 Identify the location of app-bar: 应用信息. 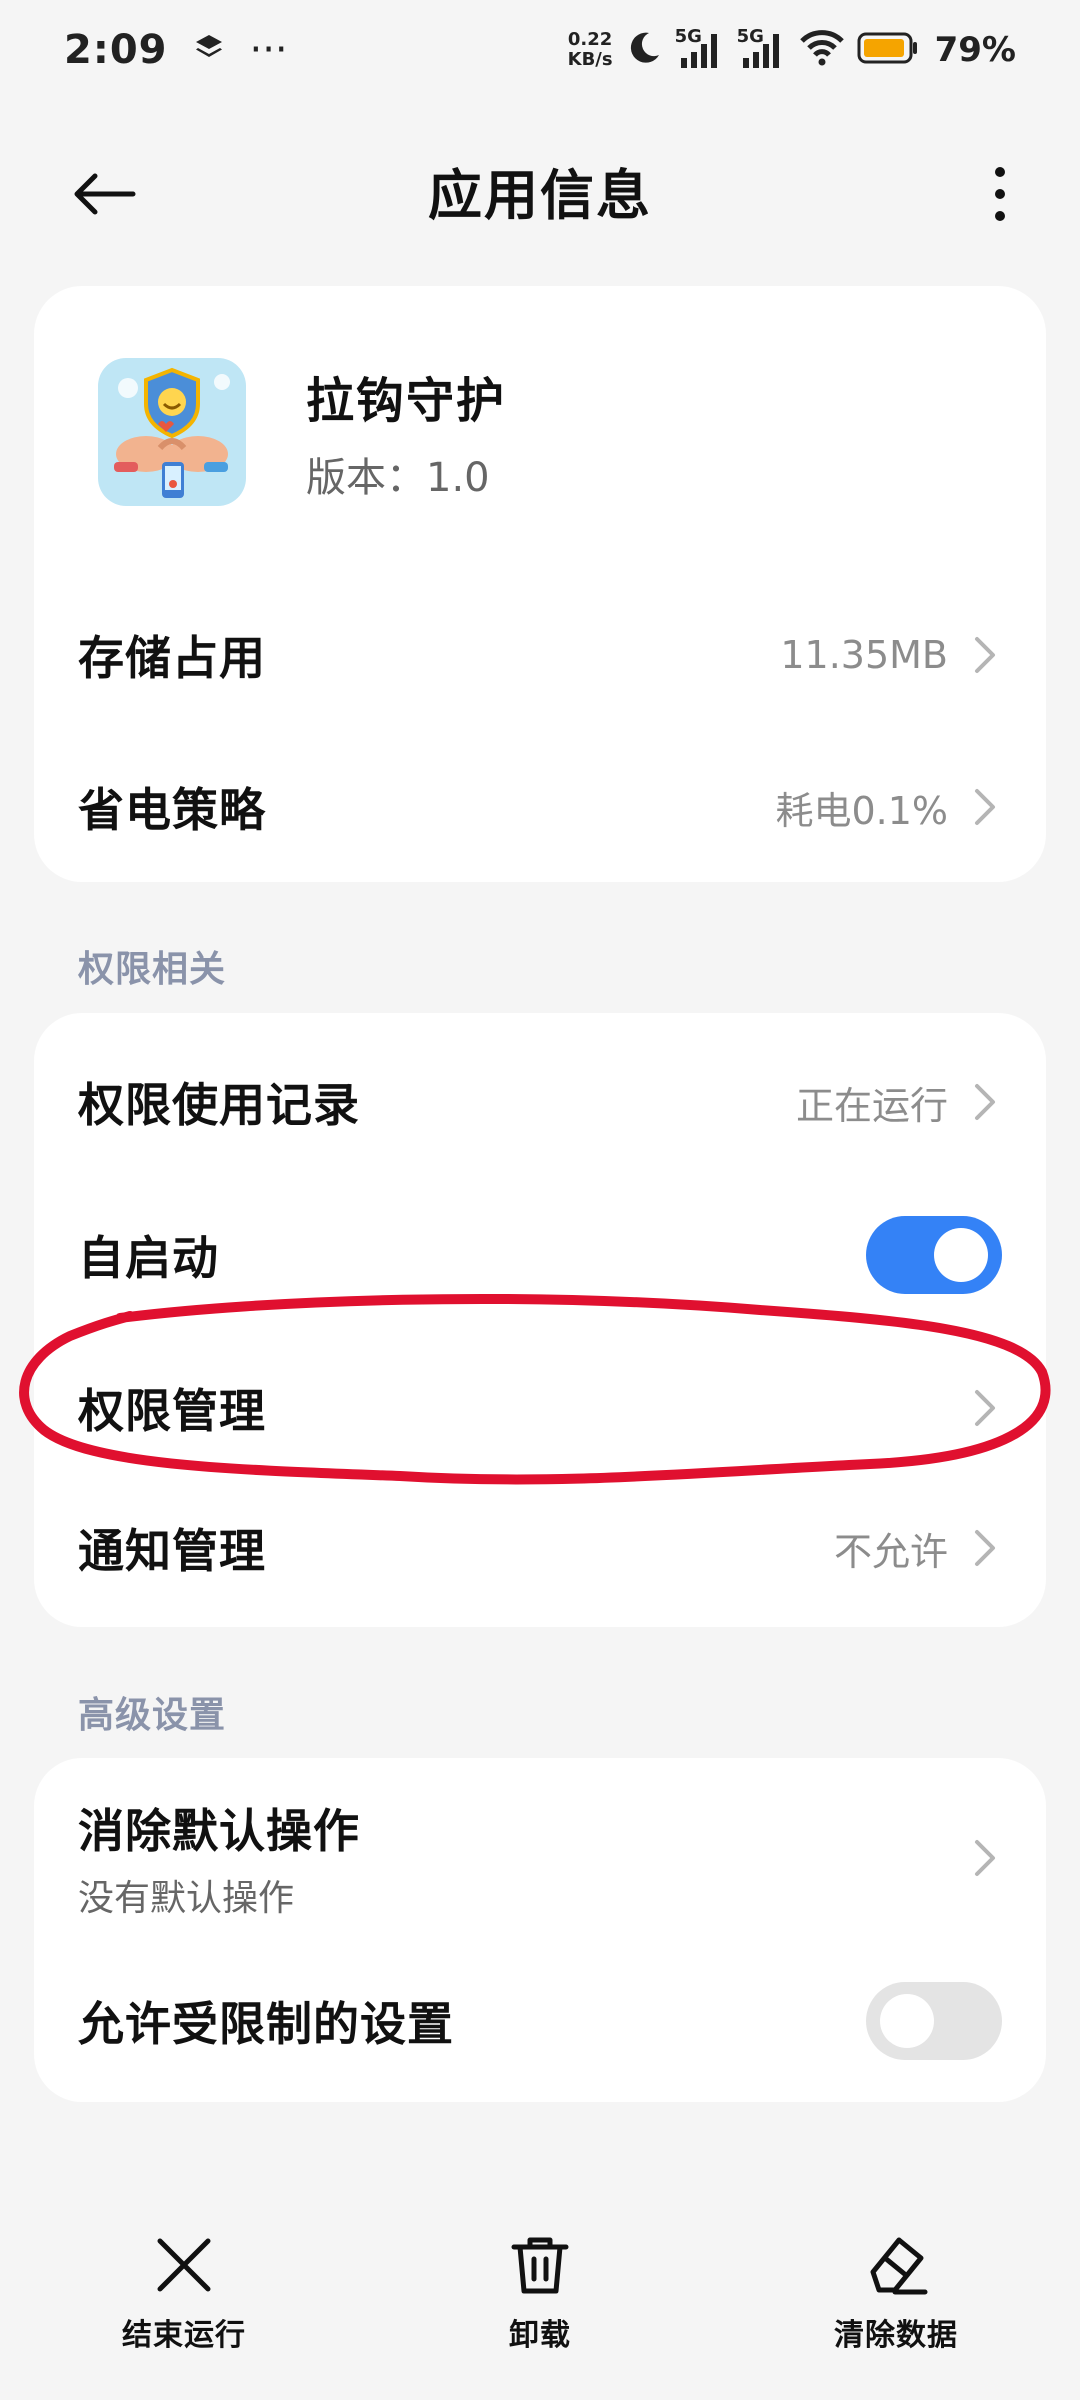
(540, 190).